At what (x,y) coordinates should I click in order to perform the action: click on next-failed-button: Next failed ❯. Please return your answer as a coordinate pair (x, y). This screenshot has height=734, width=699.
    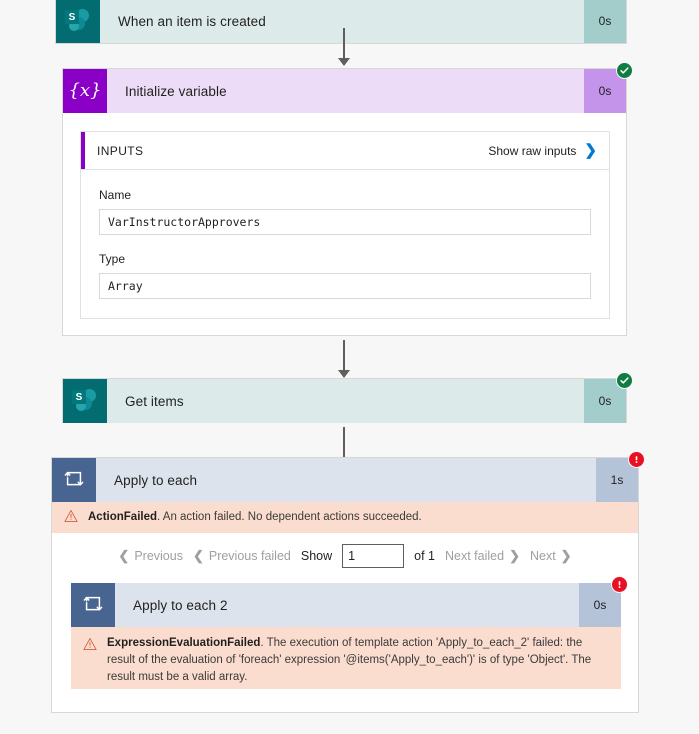
    Looking at the image, I should click on (482, 556).